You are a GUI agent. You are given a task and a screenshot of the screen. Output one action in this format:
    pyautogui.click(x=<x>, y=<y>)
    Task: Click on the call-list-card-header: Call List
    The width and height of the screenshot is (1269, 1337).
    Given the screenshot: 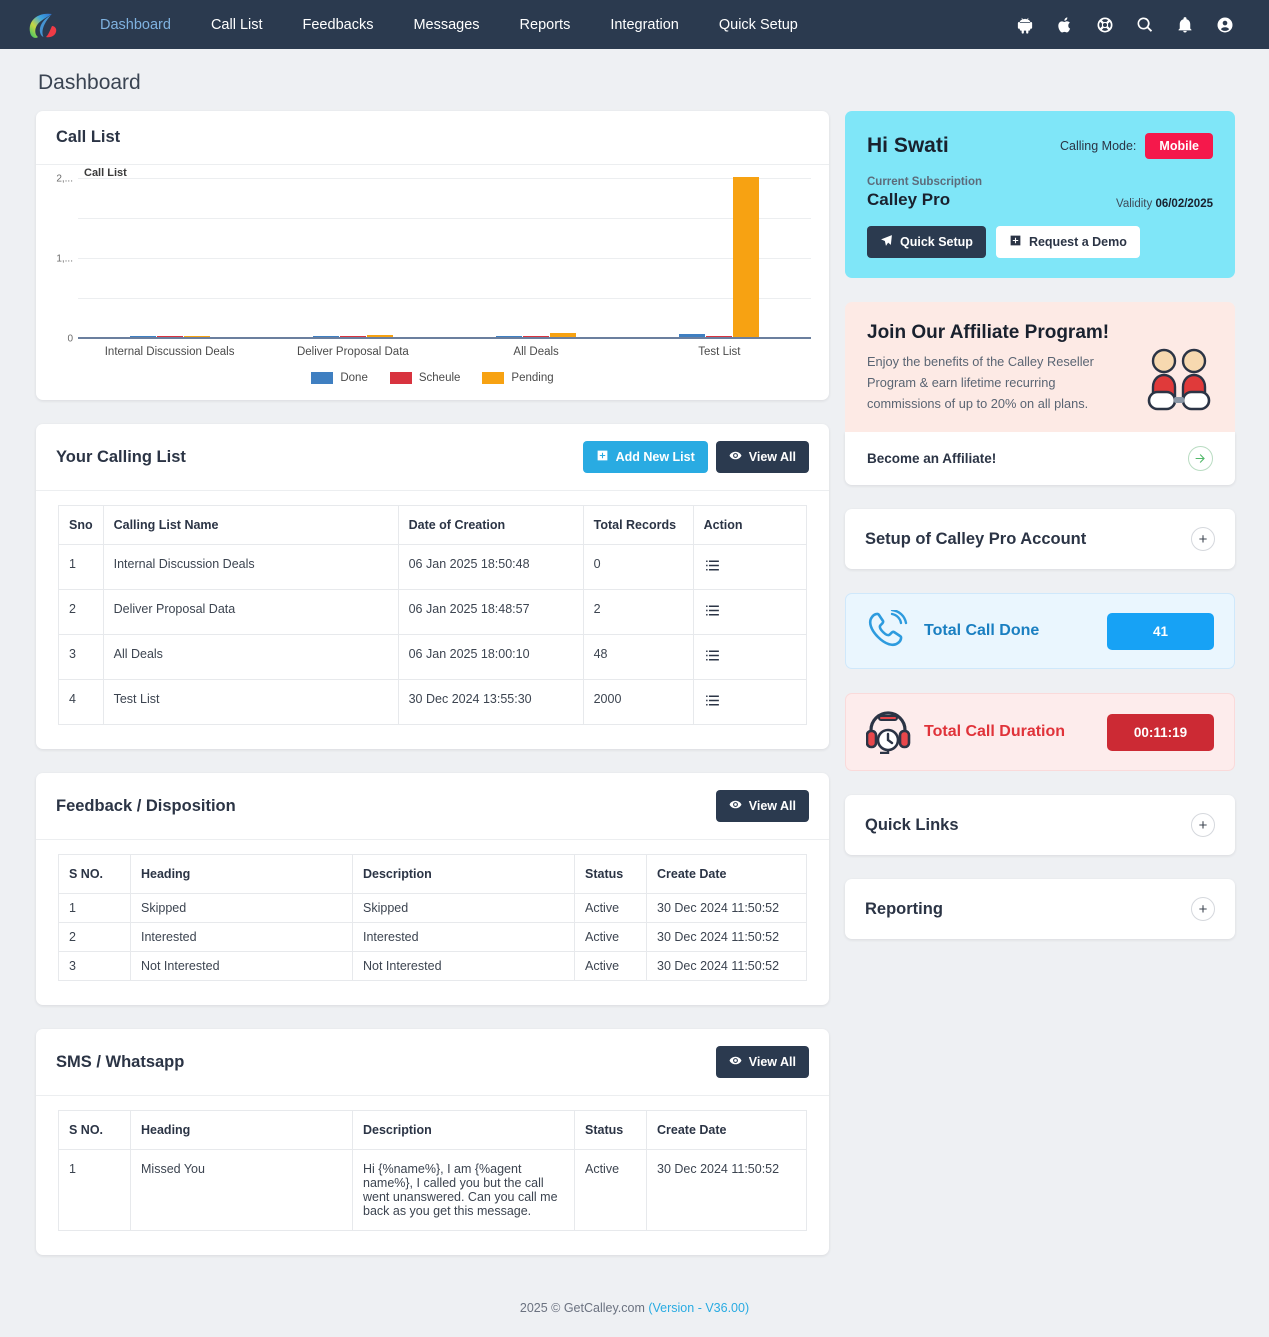 What is the action you would take?
    pyautogui.click(x=432, y=138)
    